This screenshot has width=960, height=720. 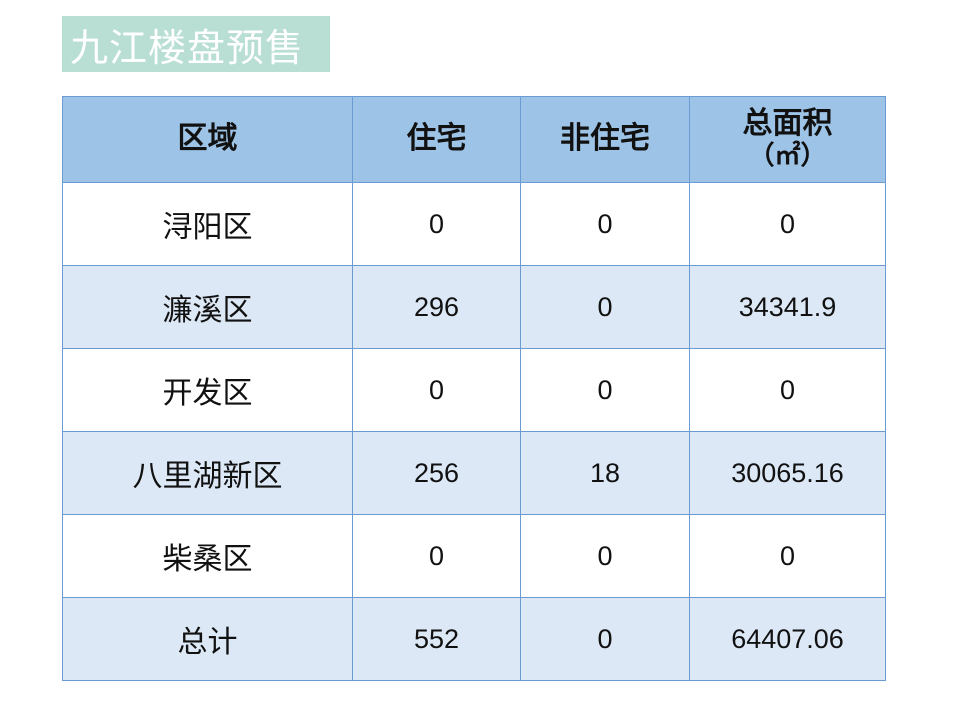 I want to click on header-total-area: 总面积 （㎡）, so click(x=787, y=139).